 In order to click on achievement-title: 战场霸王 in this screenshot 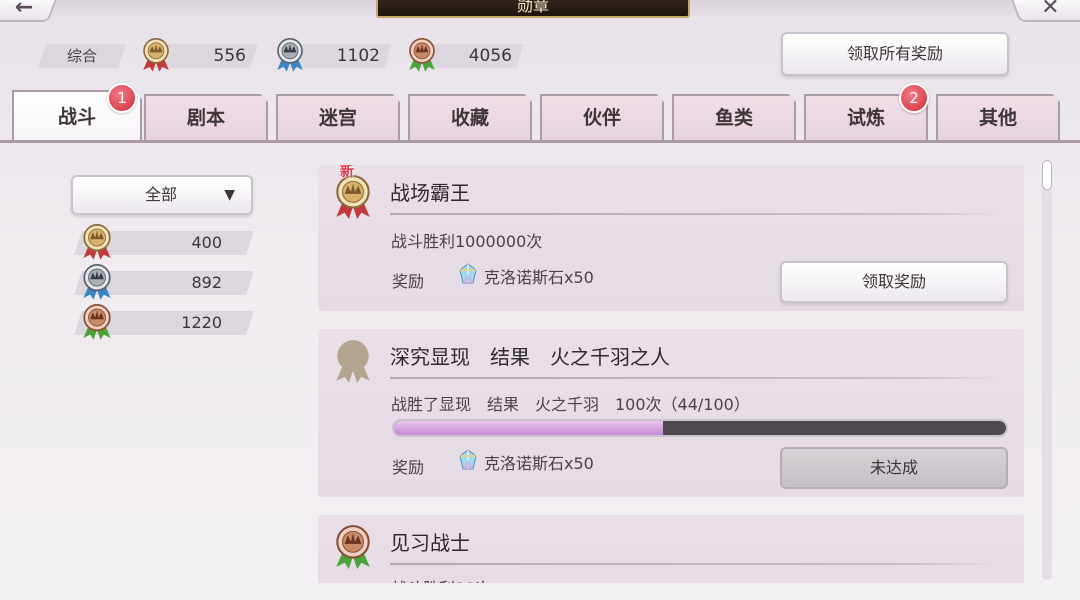, I will do `click(430, 193)`.